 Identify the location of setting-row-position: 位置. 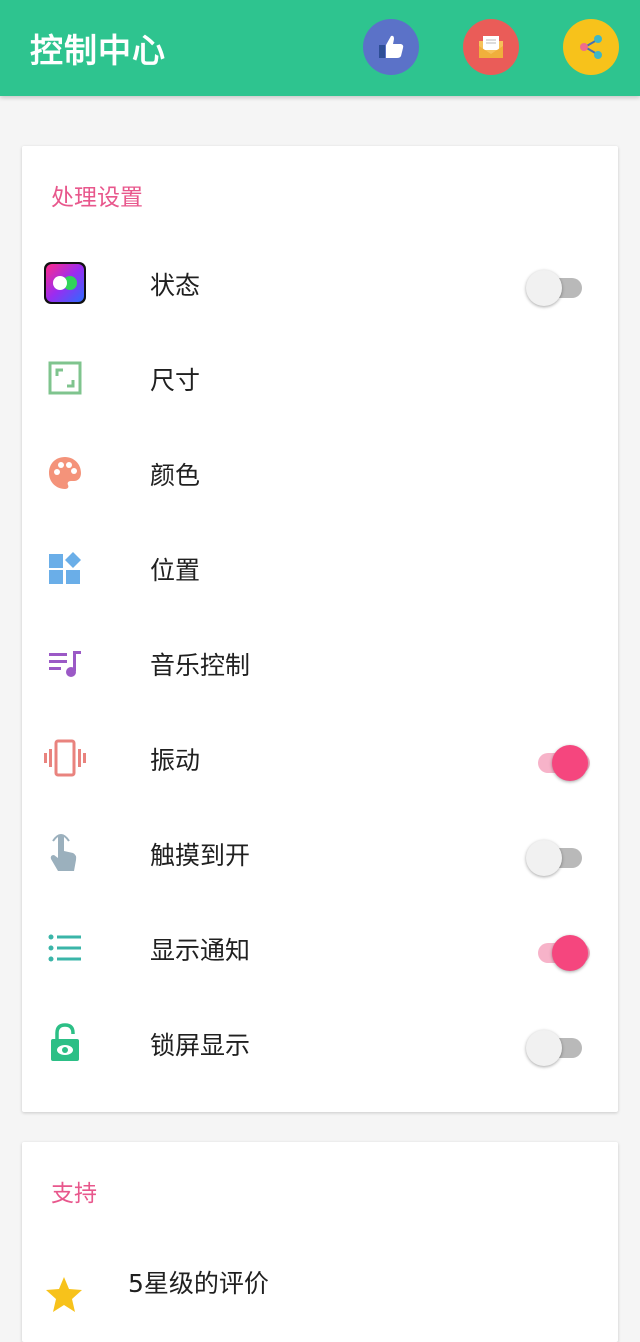
(320, 570).